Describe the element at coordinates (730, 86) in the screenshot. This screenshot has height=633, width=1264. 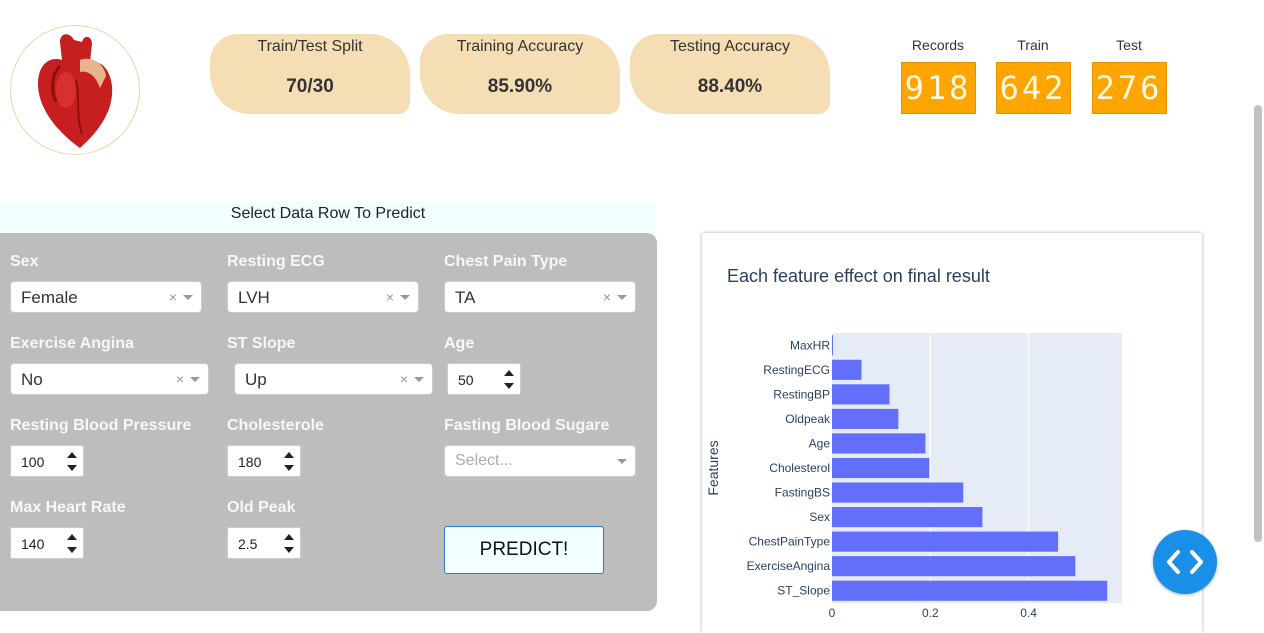
I see `stat-value: 88.40%` at that location.